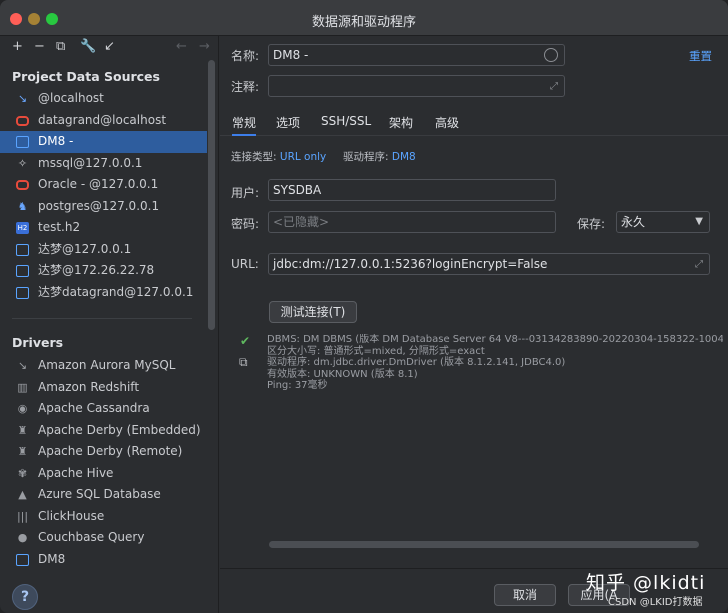  Describe the element at coordinates (22, 228) in the screenshot. I see `h2-icon: H2` at that location.